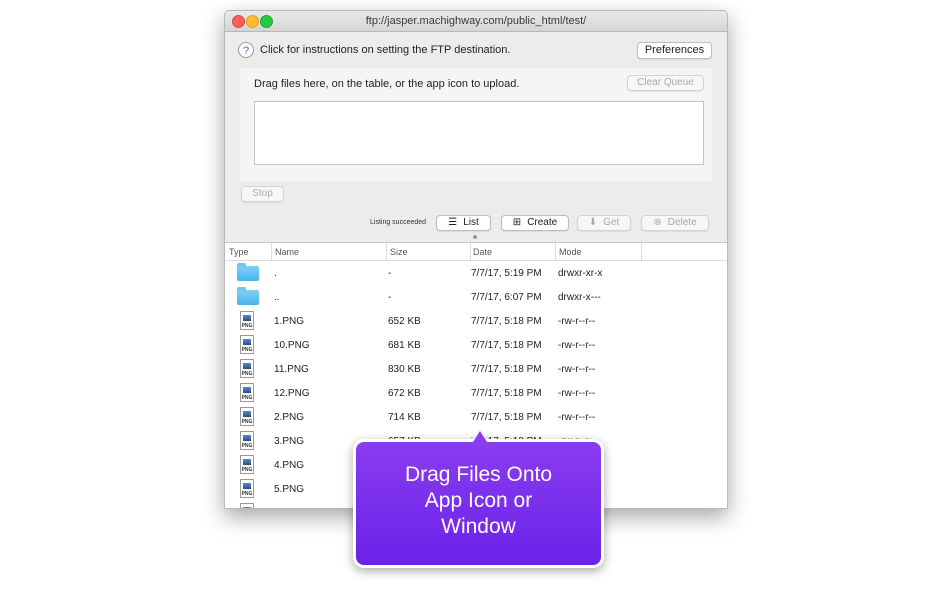  I want to click on cell-name: 1.PNG, so click(289, 321).